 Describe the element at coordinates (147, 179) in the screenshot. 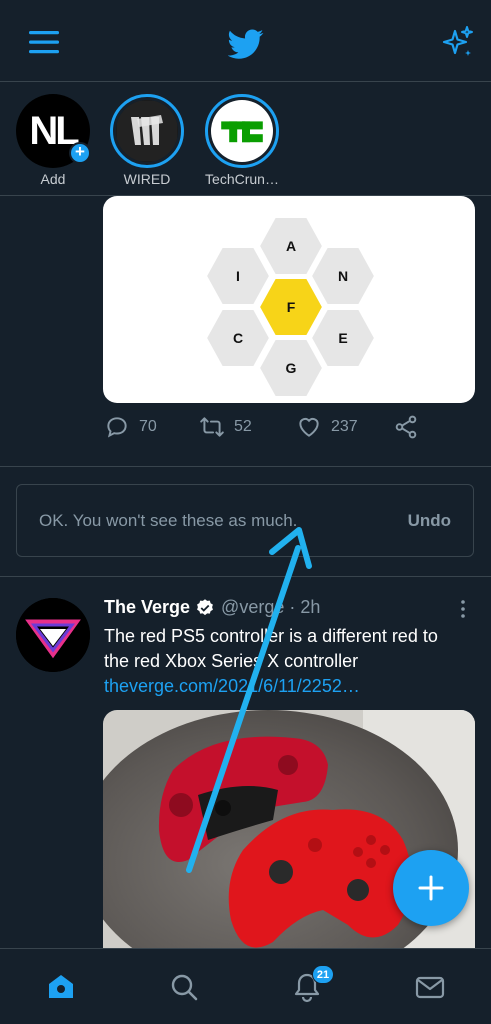

I see `fleet-label: WIRED` at that location.